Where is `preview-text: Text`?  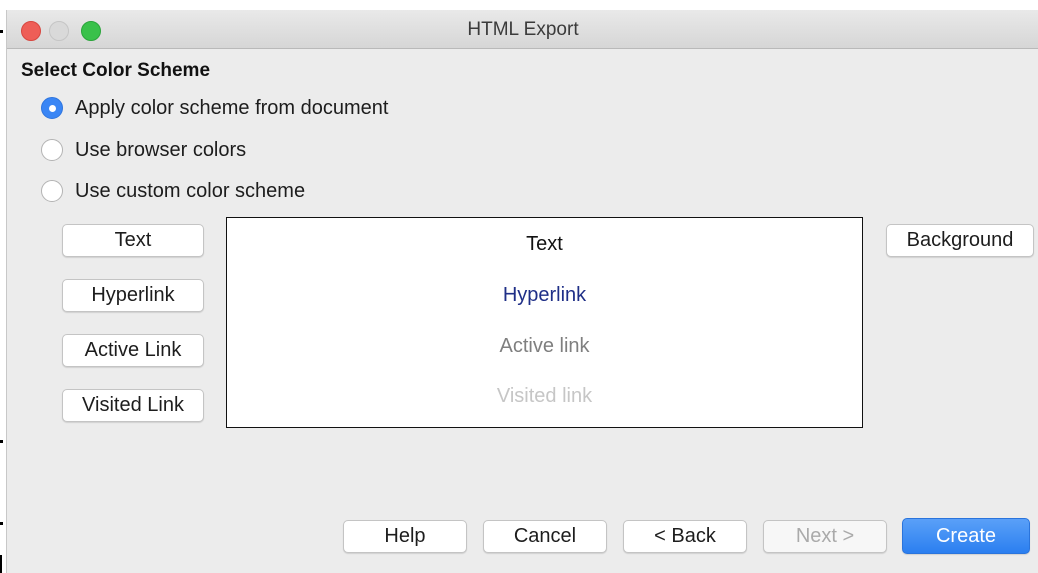 preview-text: Text is located at coordinates (544, 244).